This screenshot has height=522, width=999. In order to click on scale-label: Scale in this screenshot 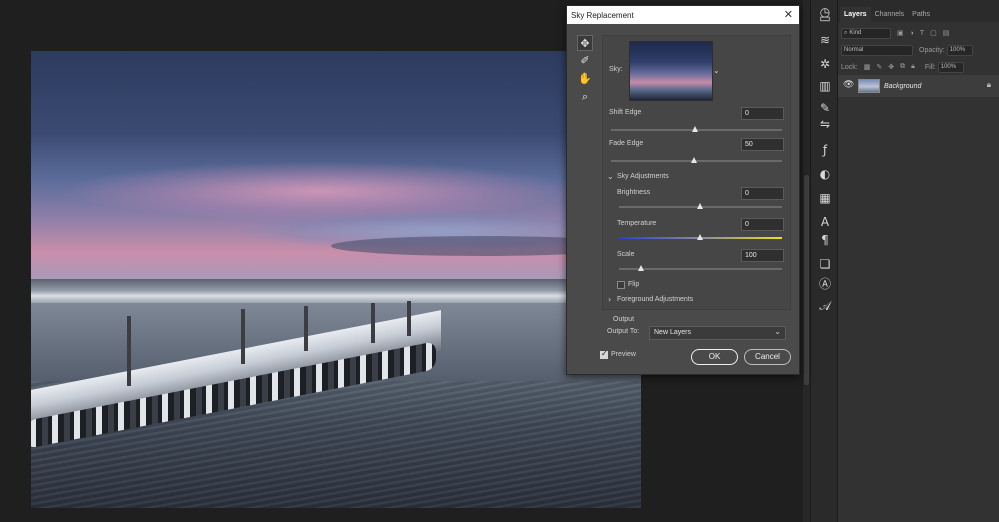, I will do `click(626, 254)`.